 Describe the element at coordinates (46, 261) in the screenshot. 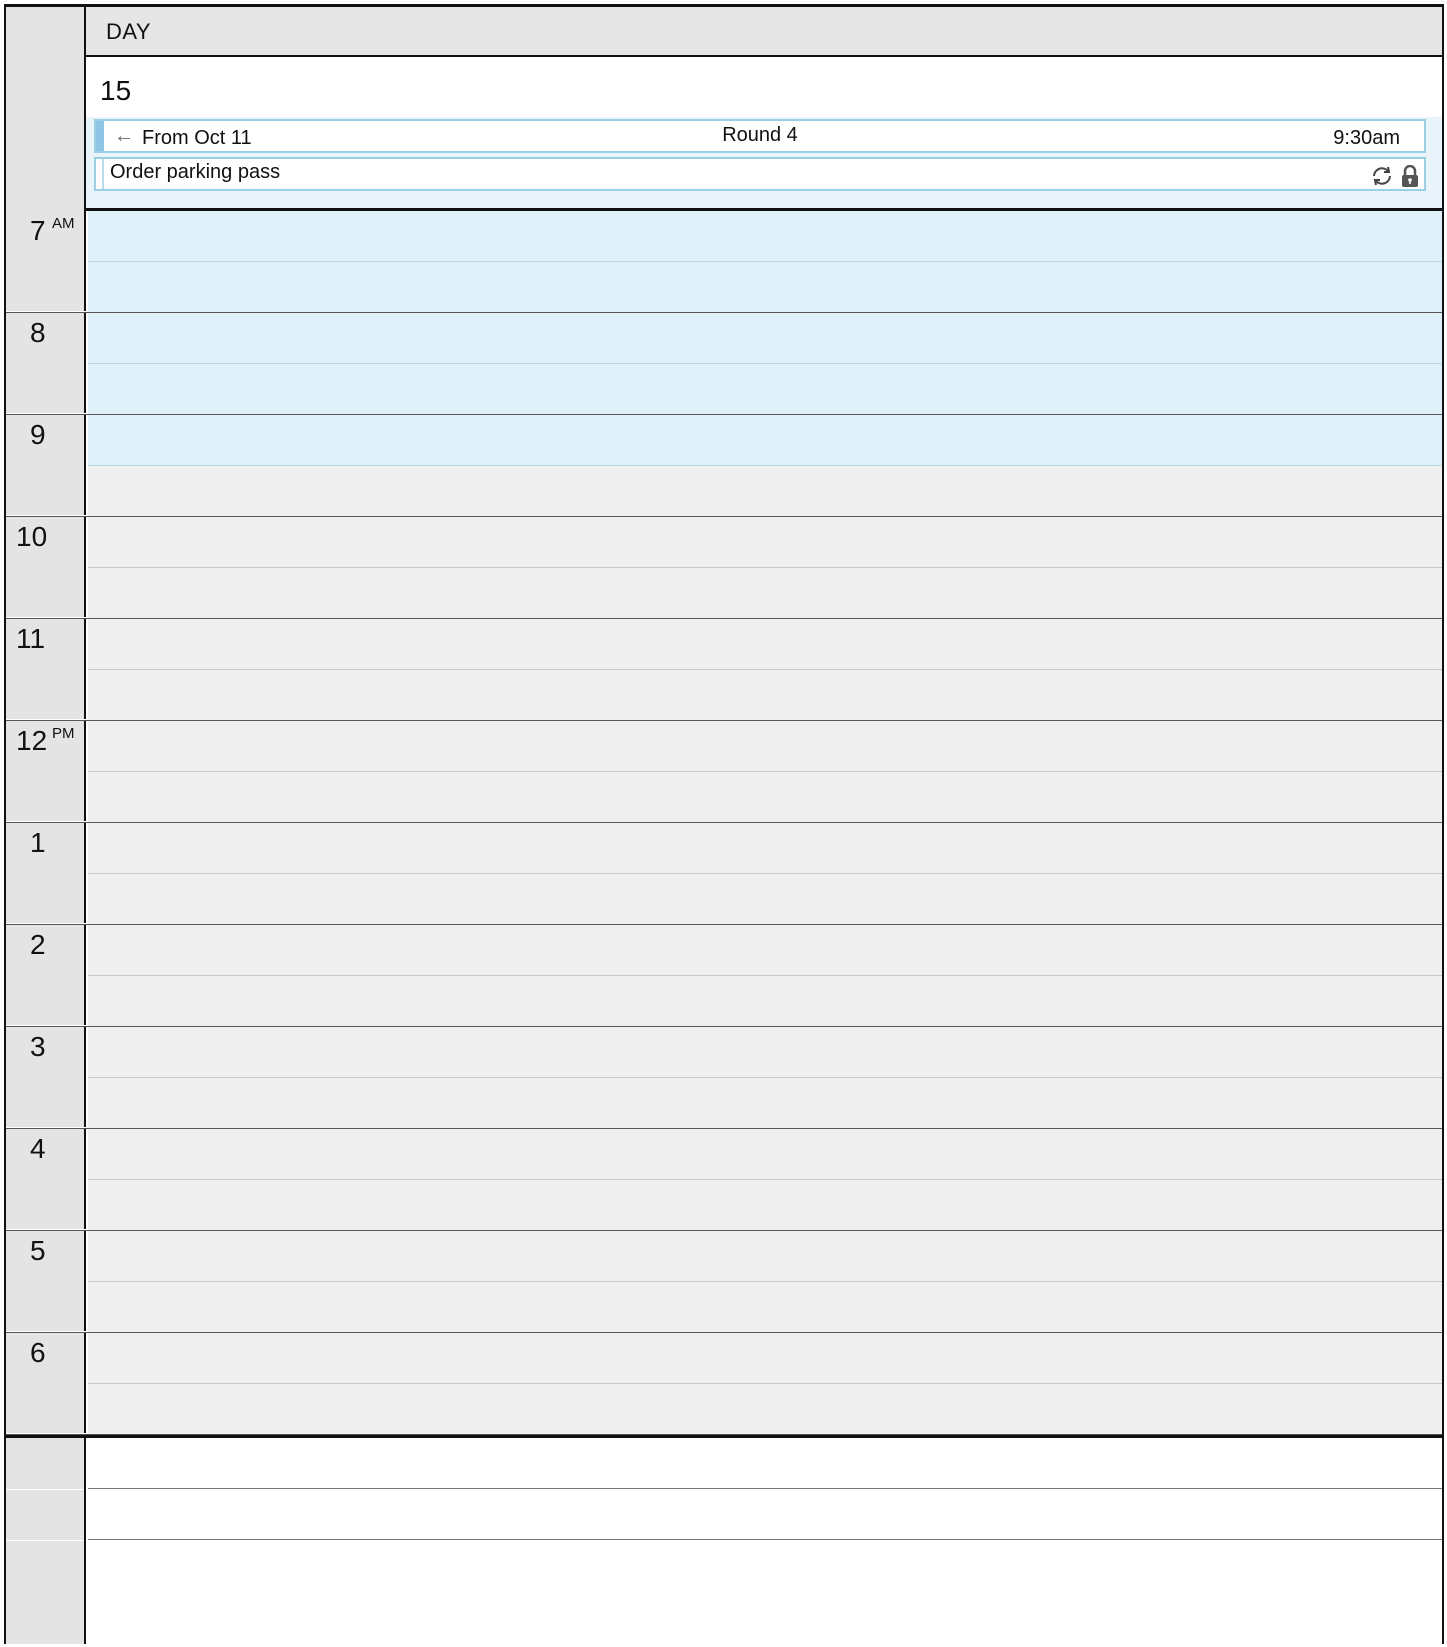

I see `hour-label: 7 AM` at that location.